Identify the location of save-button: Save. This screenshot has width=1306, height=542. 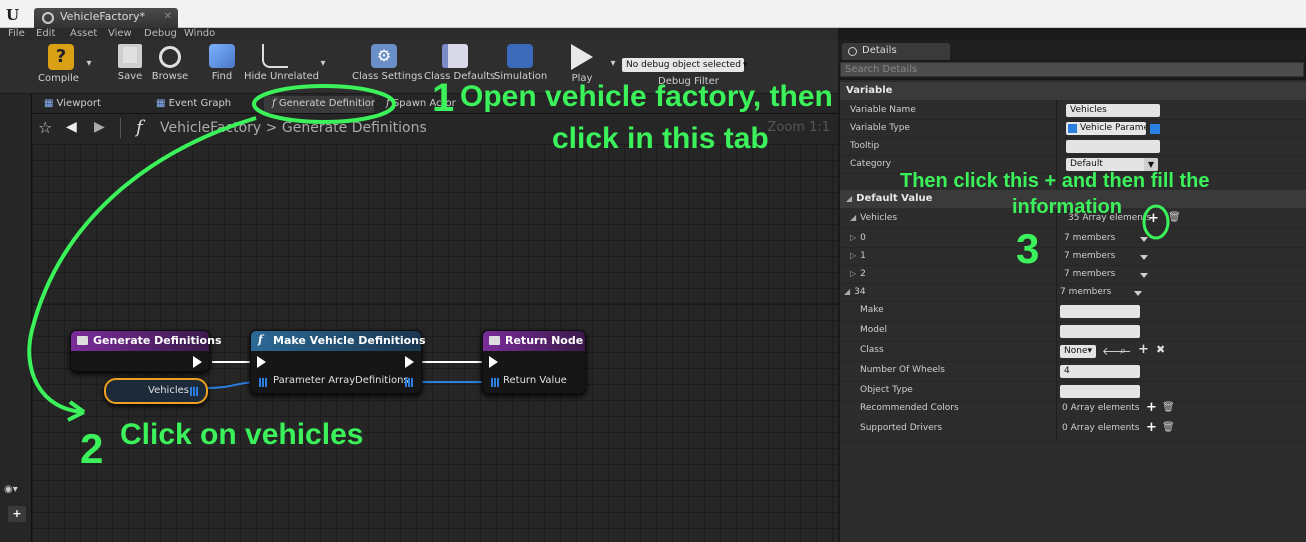
(130, 63).